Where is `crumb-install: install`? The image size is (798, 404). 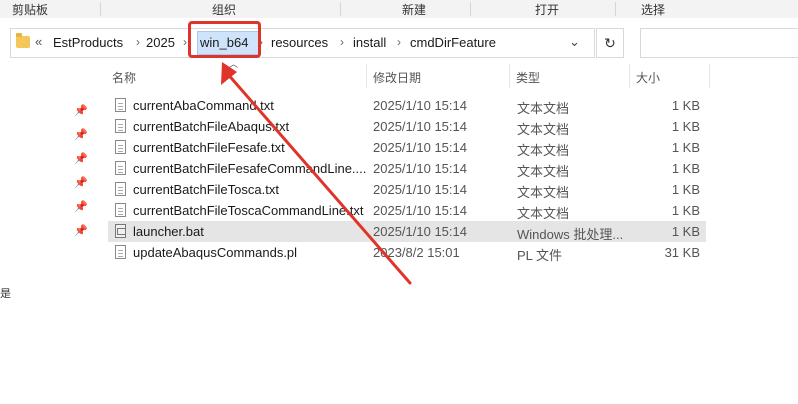 crumb-install: install is located at coordinates (369, 42).